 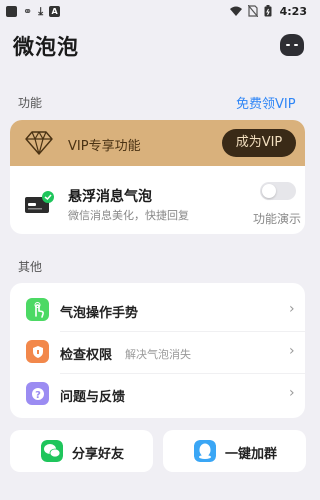 I want to click on permission-icon, so click(x=37, y=351).